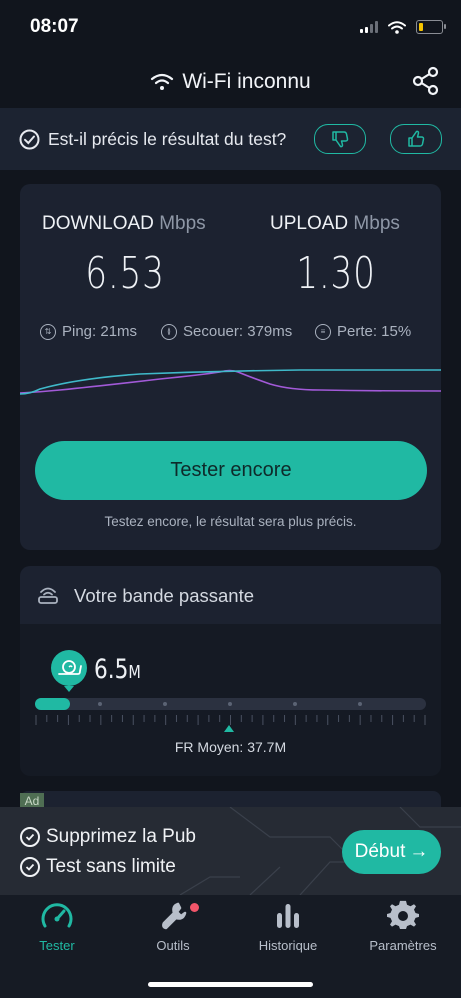  I want to click on page-title: Wi-Fi inconnu, so click(246, 81).